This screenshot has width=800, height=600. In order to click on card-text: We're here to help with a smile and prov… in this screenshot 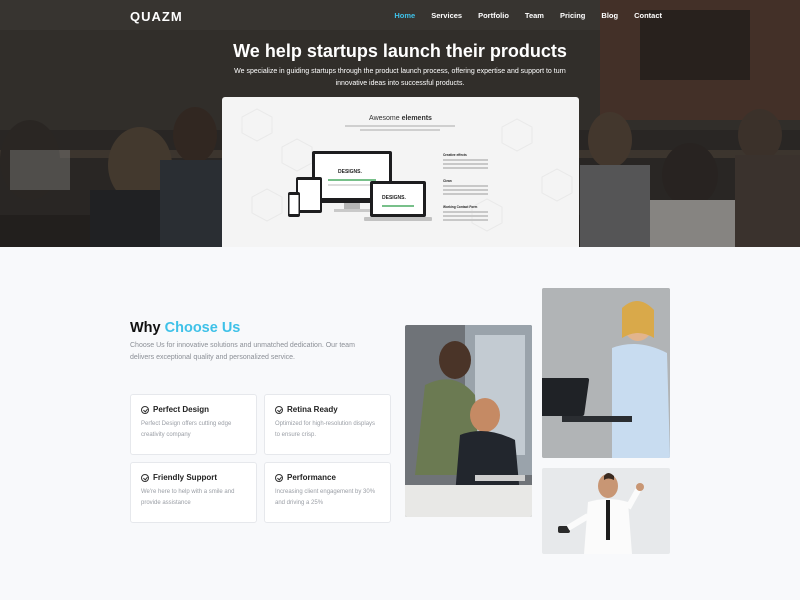, I will do `click(188, 497)`.